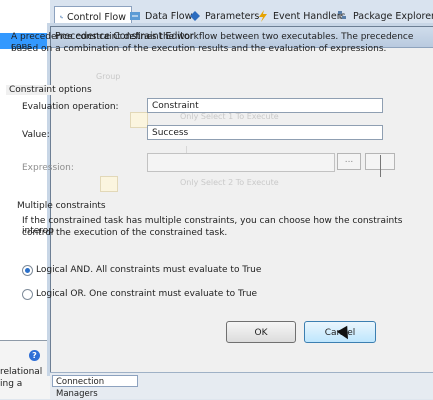  I want to click on logical-or-radio, so click(27, 294).